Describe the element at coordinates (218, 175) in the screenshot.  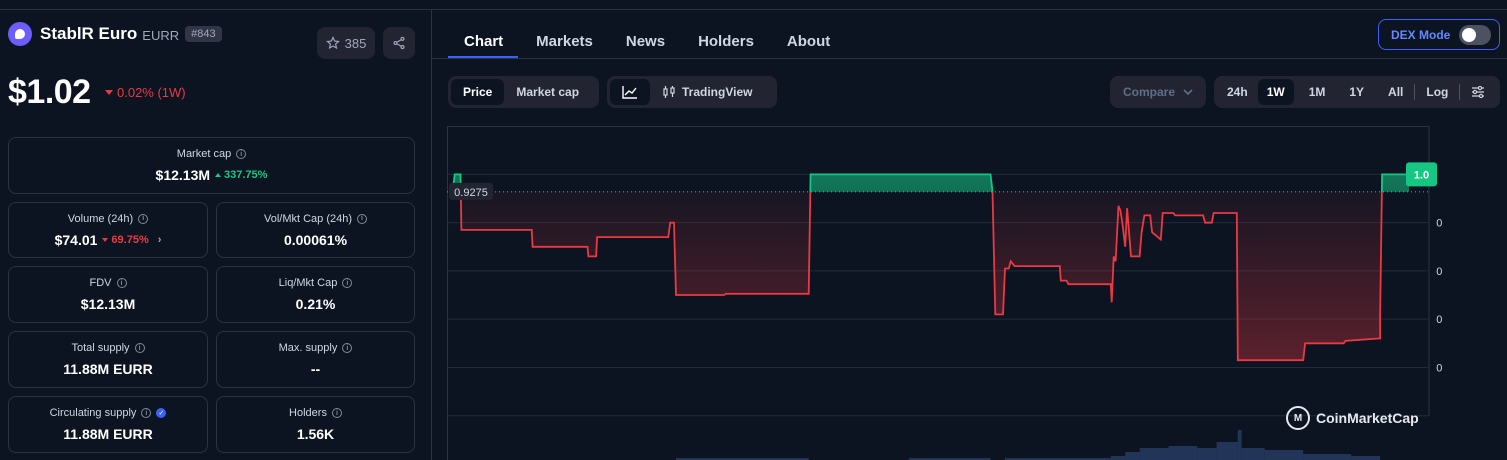
I see `up-triangle-icon` at that location.